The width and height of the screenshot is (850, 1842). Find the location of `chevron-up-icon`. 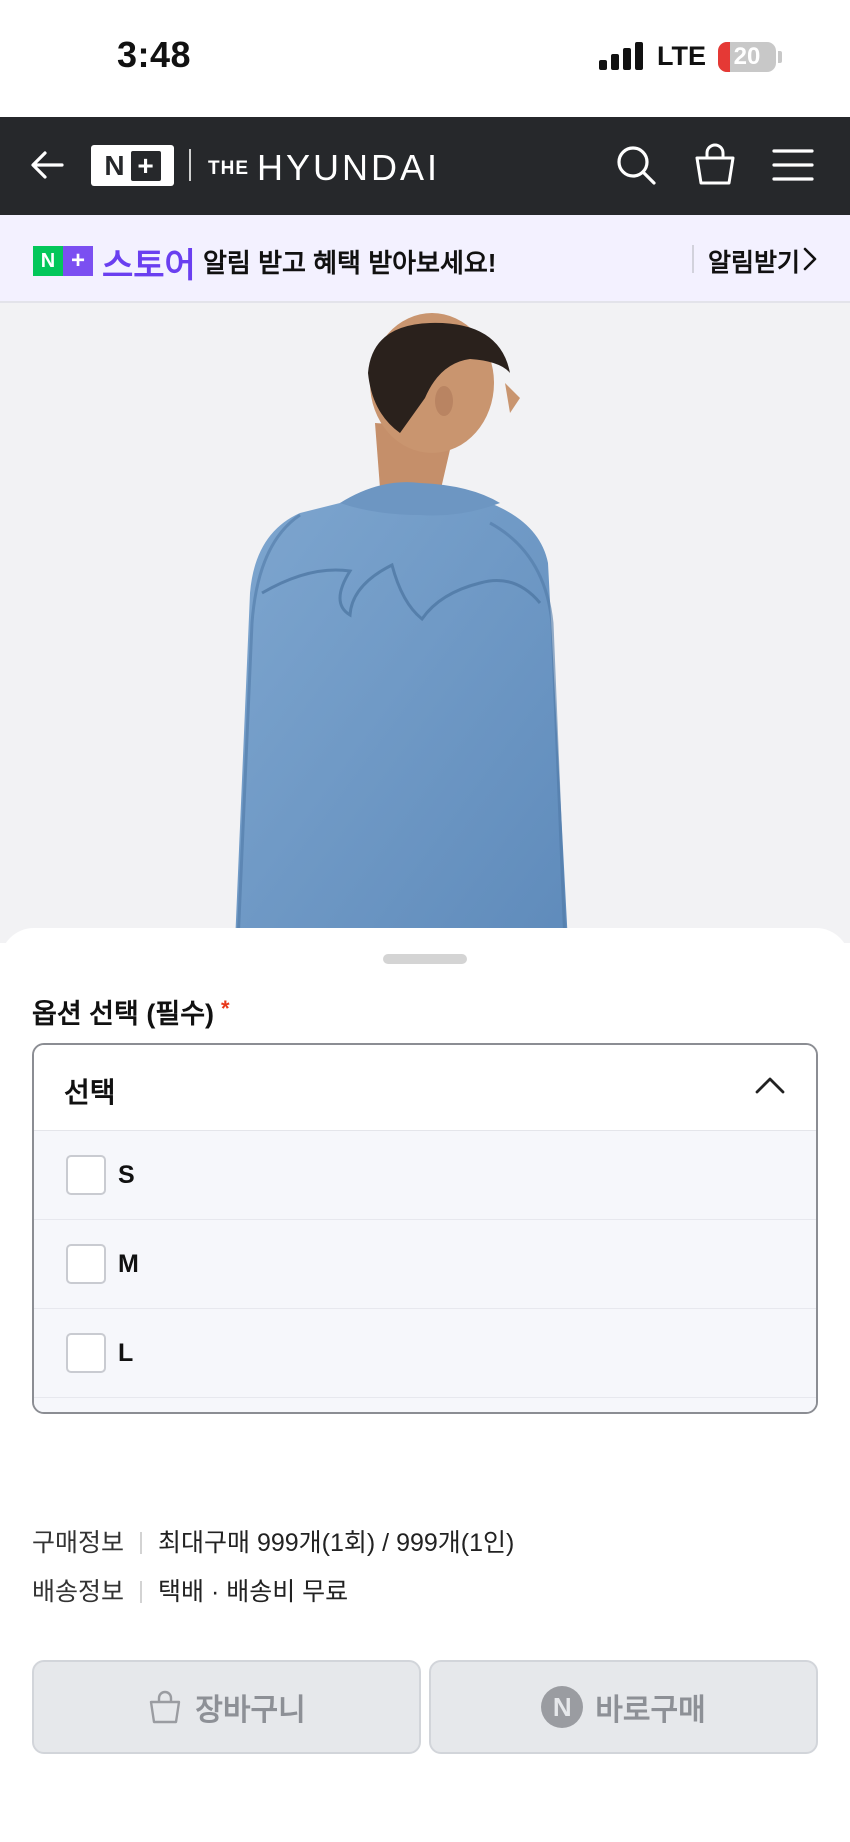

chevron-up-icon is located at coordinates (770, 1085).